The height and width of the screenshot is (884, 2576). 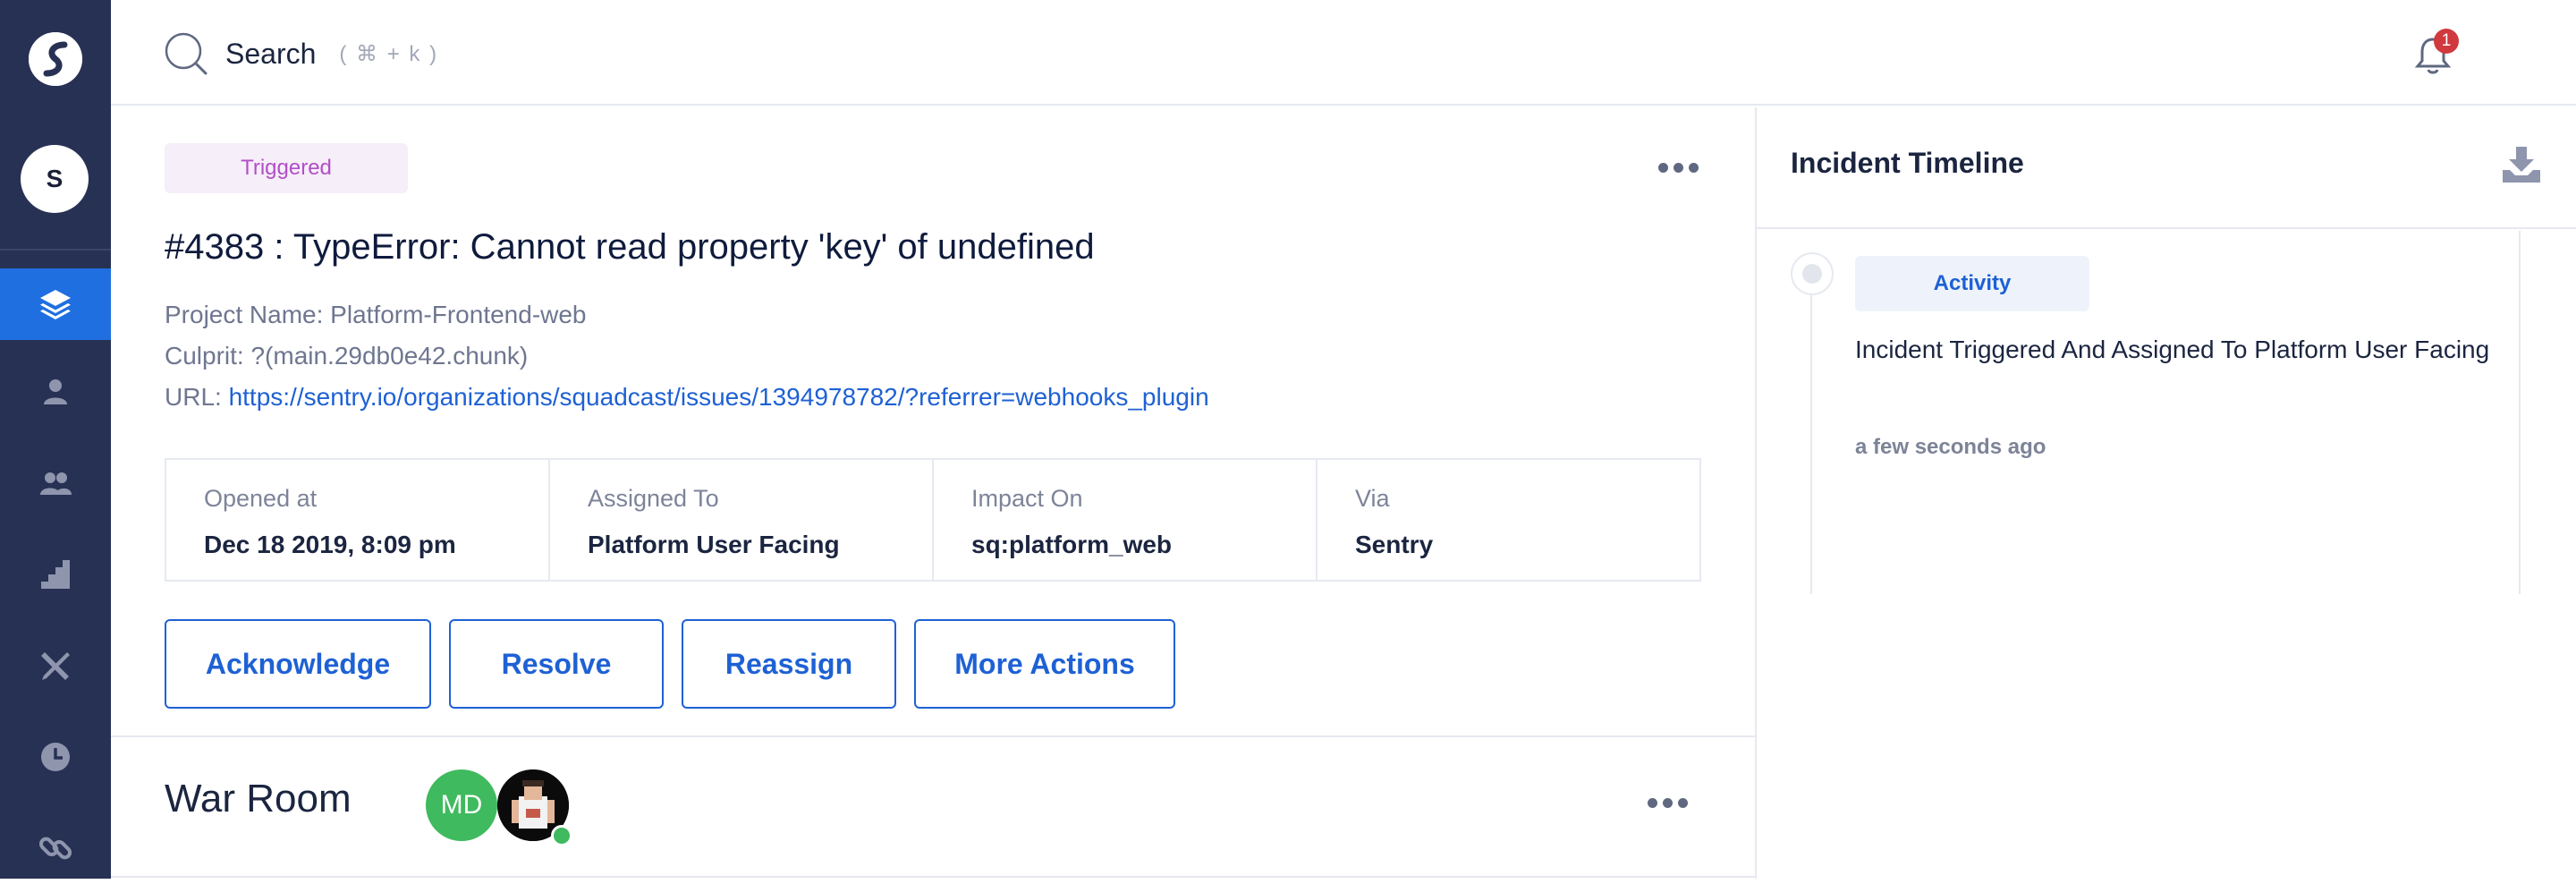 What do you see at coordinates (271, 53) in the screenshot?
I see `search-label: Search` at bounding box center [271, 53].